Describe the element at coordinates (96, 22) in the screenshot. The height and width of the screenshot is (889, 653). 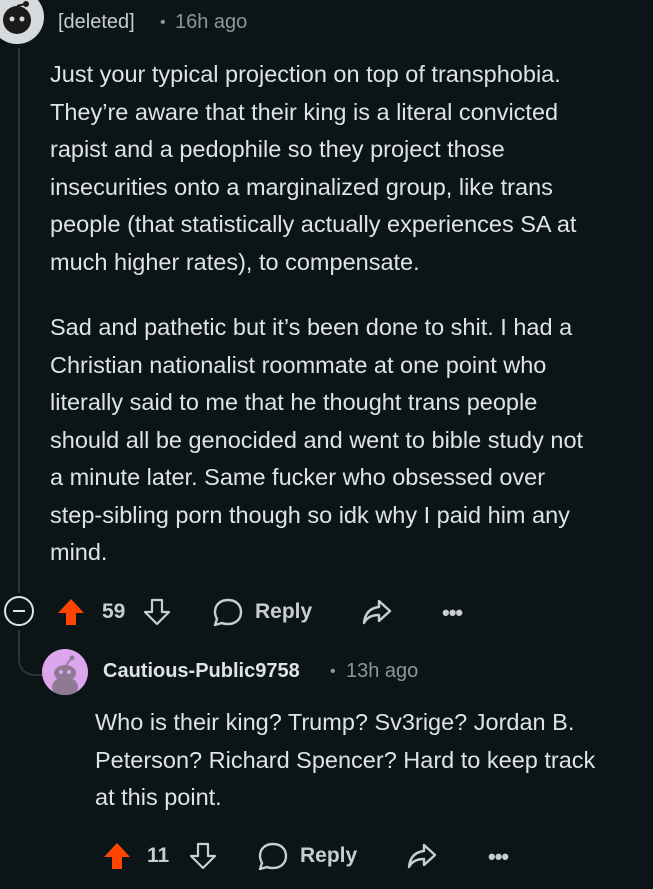
I see `comment-author: [deleted]` at that location.